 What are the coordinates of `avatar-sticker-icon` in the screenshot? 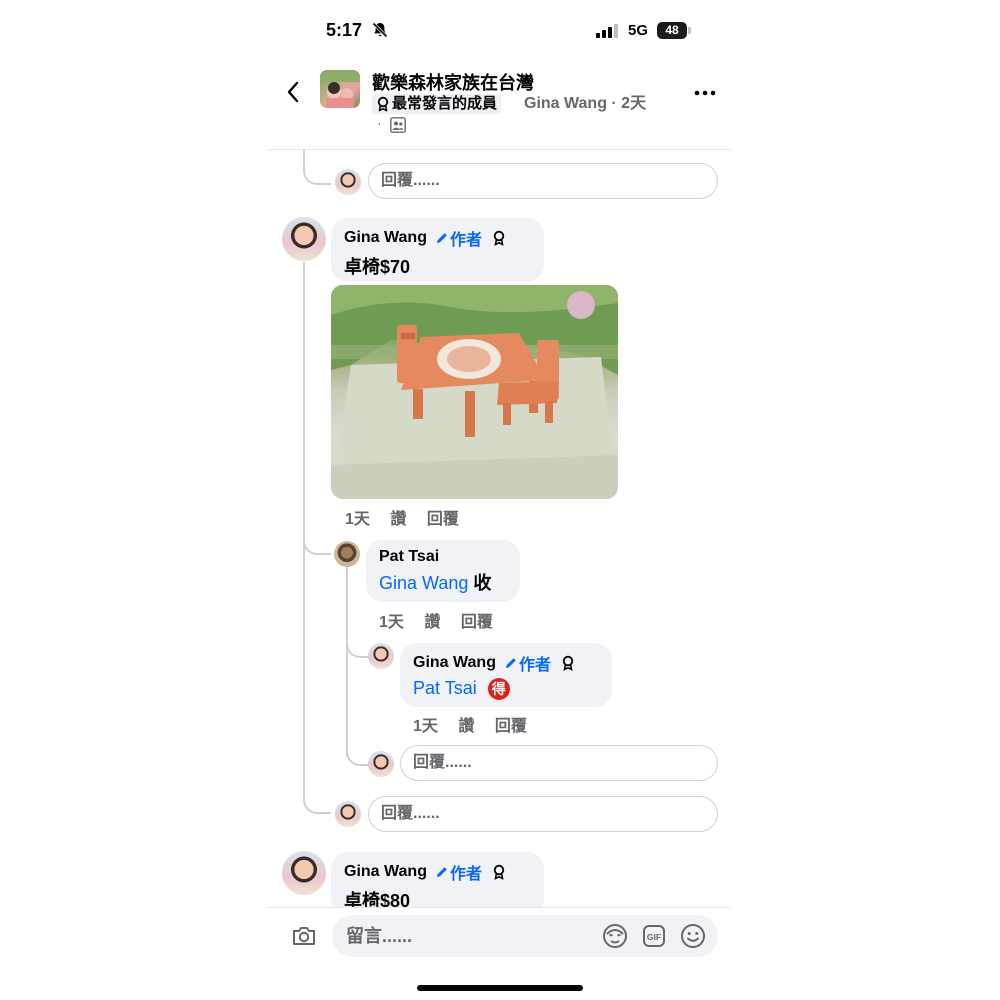 It's located at (615, 936).